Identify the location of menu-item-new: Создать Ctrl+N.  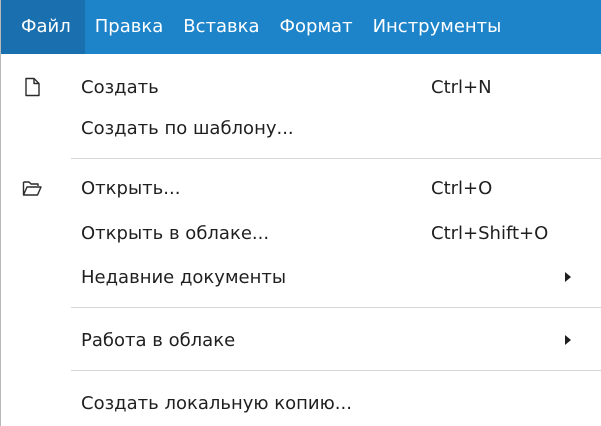
(301, 87).